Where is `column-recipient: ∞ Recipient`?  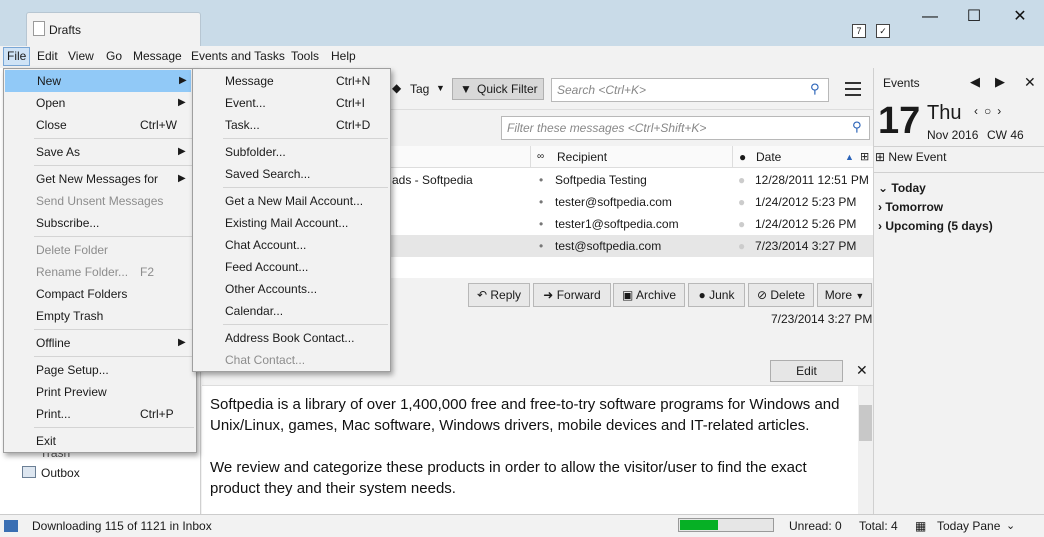
column-recipient: ∞ Recipient is located at coordinates (631, 157).